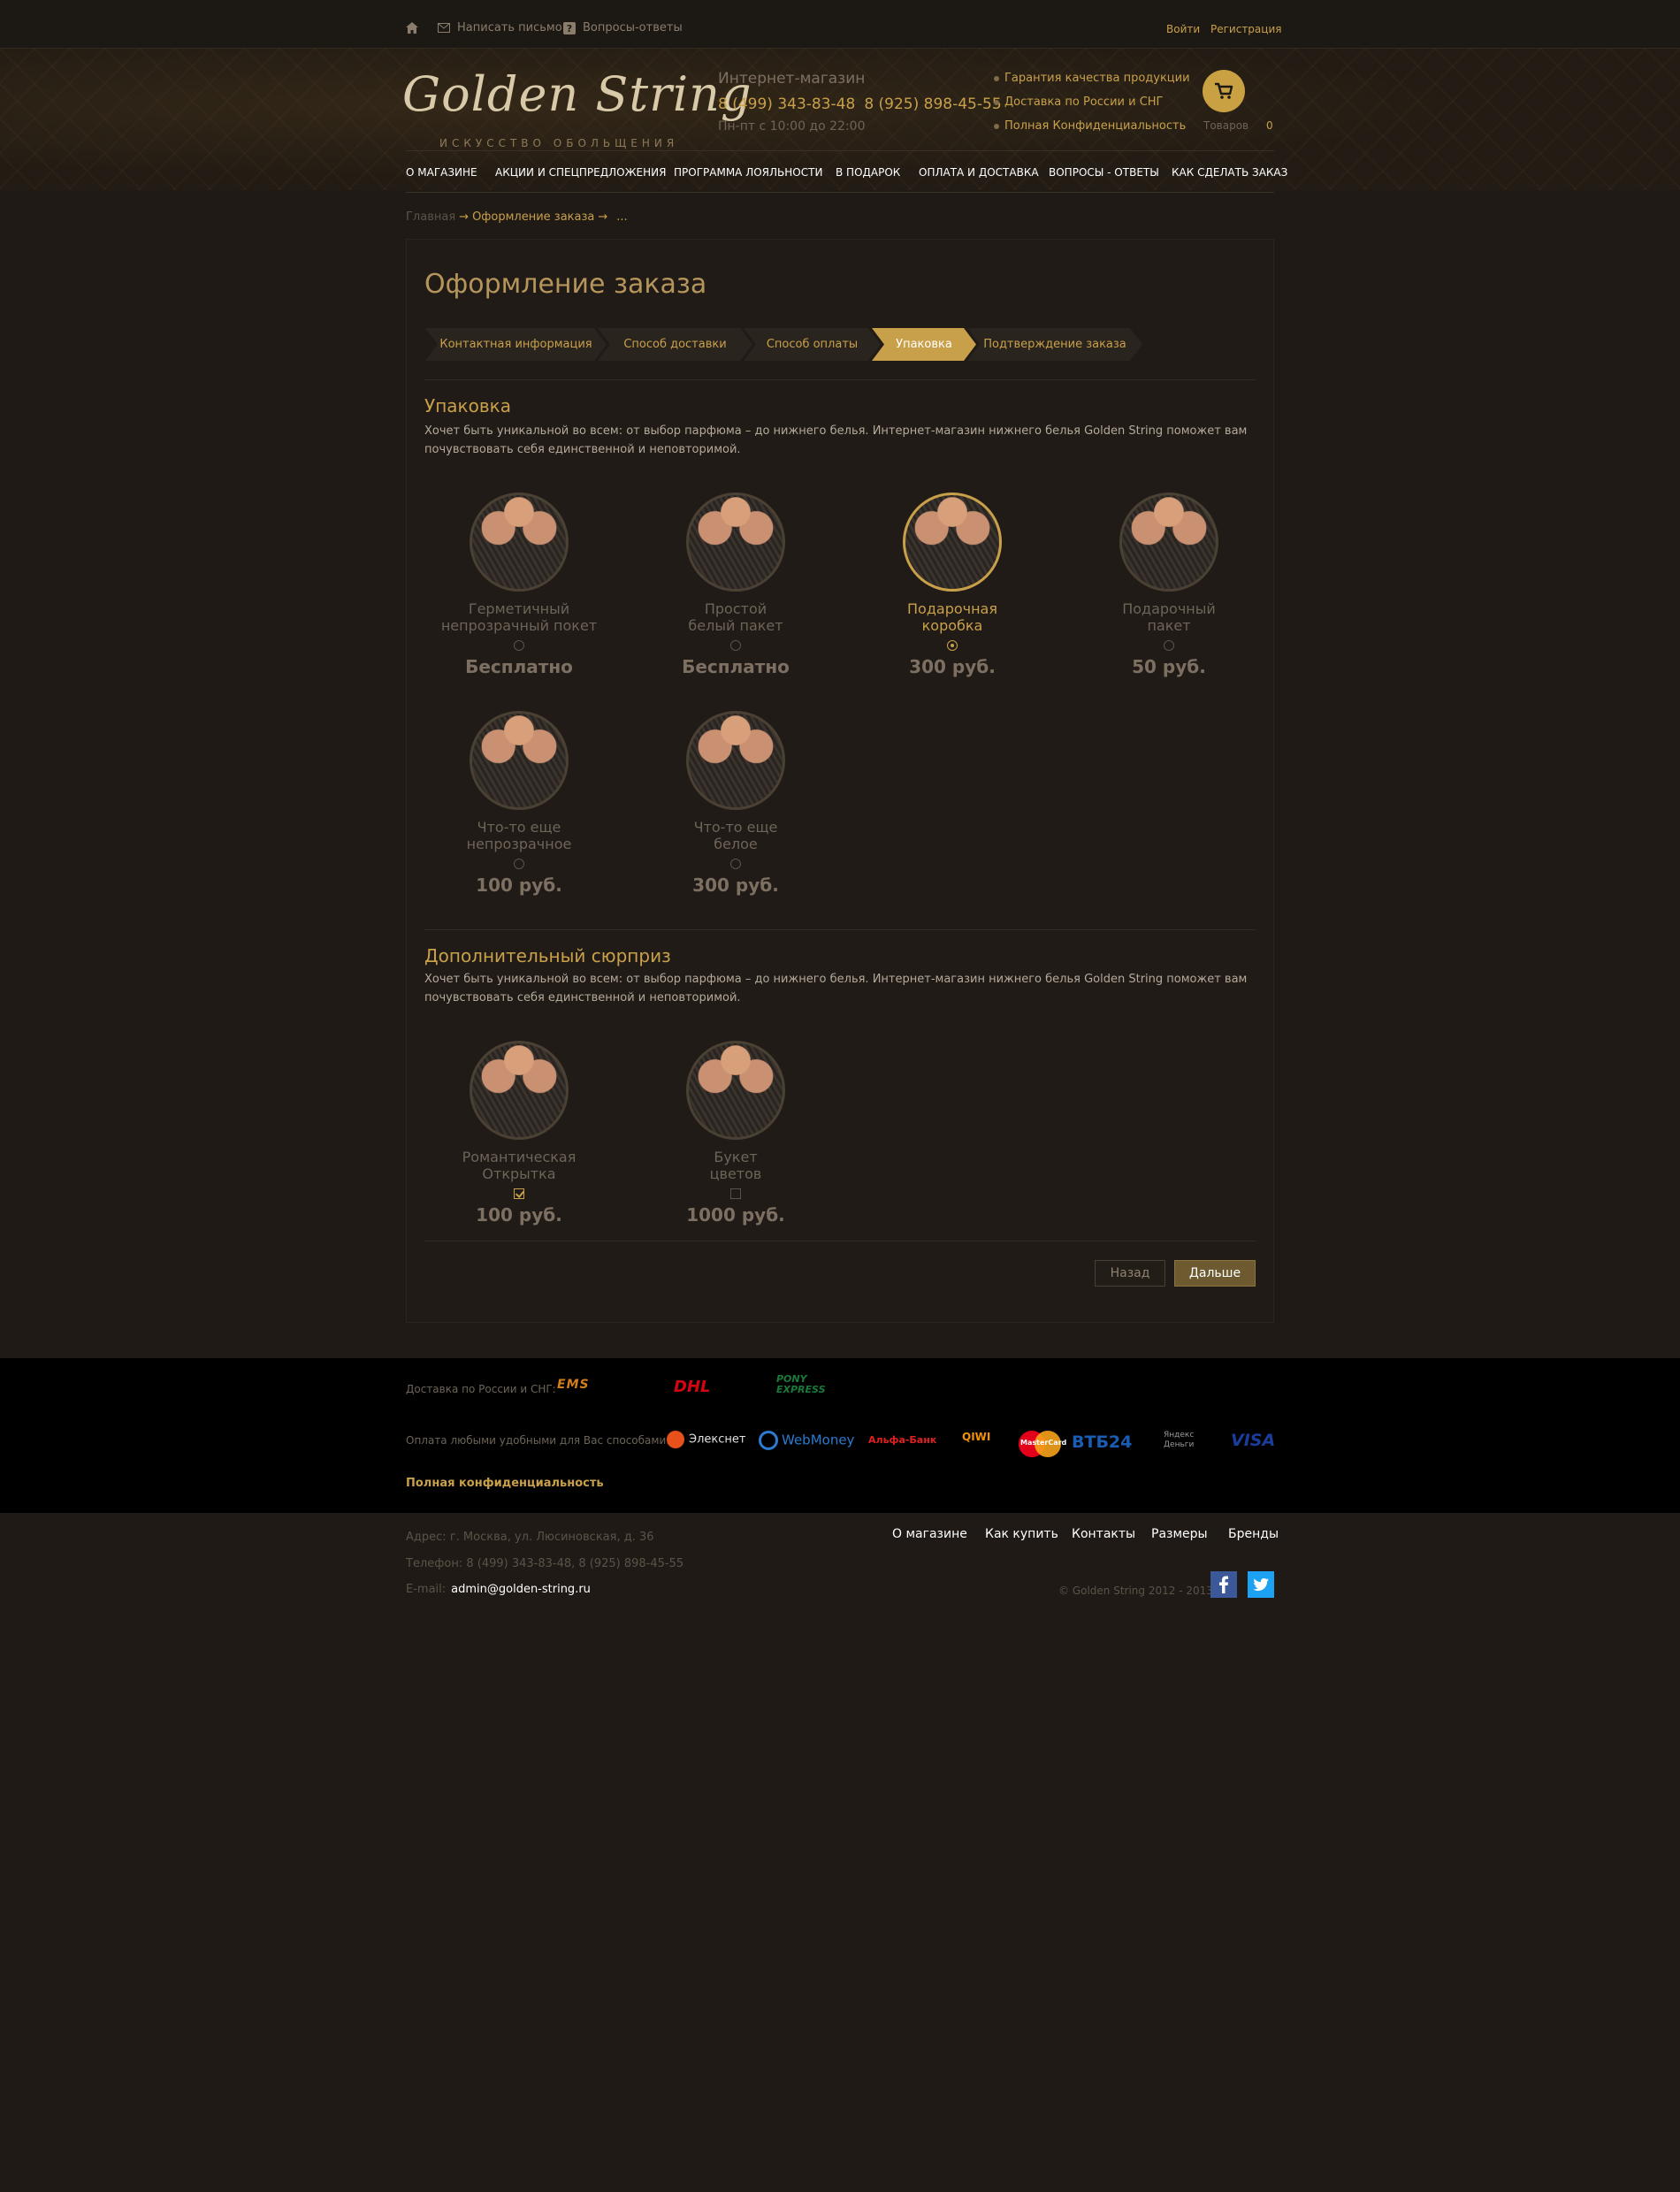  Describe the element at coordinates (441, 172) in the screenshot. I see `nav-about: О МАГАЗИНЕ` at that location.